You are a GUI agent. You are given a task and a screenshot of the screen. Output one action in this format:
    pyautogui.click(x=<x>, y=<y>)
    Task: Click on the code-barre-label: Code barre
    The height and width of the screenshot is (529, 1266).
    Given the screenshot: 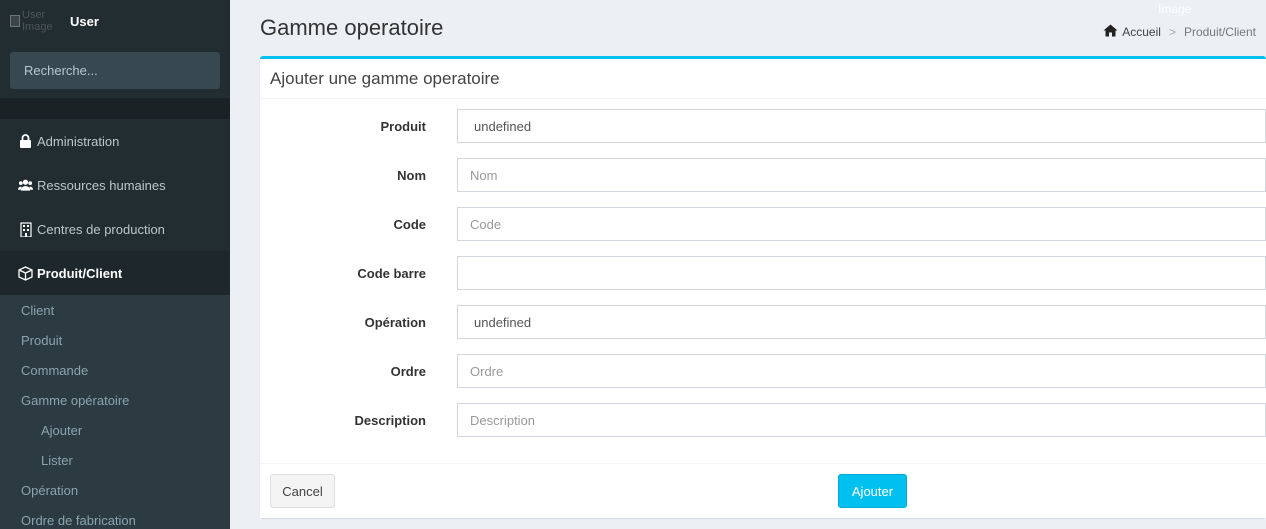 What is the action you would take?
    pyautogui.click(x=391, y=273)
    